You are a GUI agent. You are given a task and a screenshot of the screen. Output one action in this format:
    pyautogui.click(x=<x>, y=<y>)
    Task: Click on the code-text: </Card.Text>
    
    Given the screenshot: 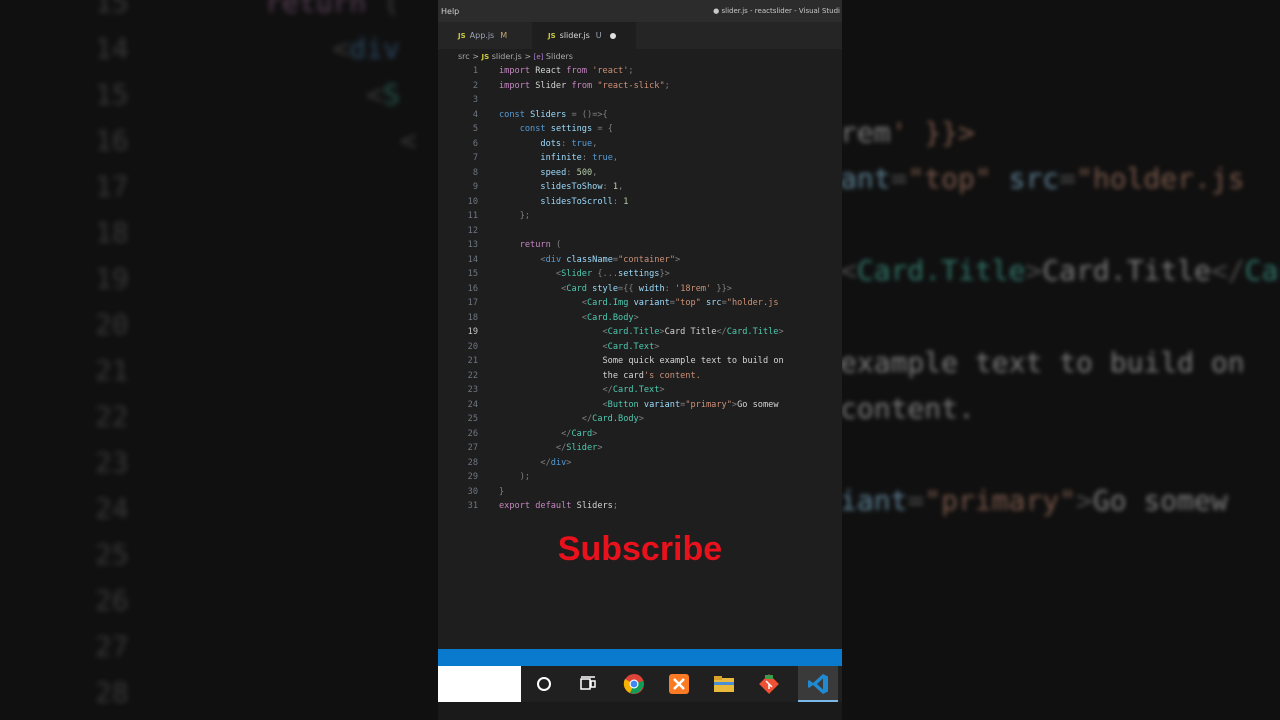 What is the action you would take?
    pyautogui.click(x=581, y=390)
    